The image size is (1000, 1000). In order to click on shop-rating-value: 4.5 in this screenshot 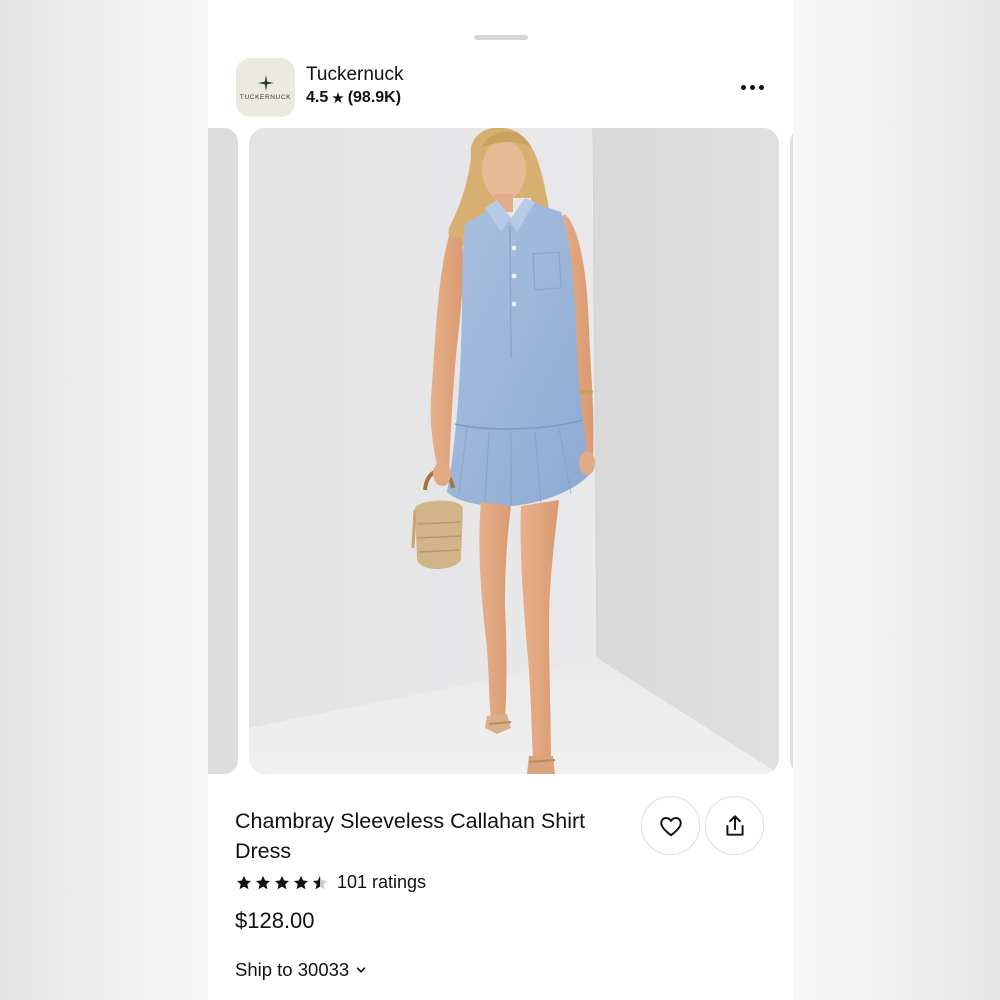, I will do `click(317, 97)`.